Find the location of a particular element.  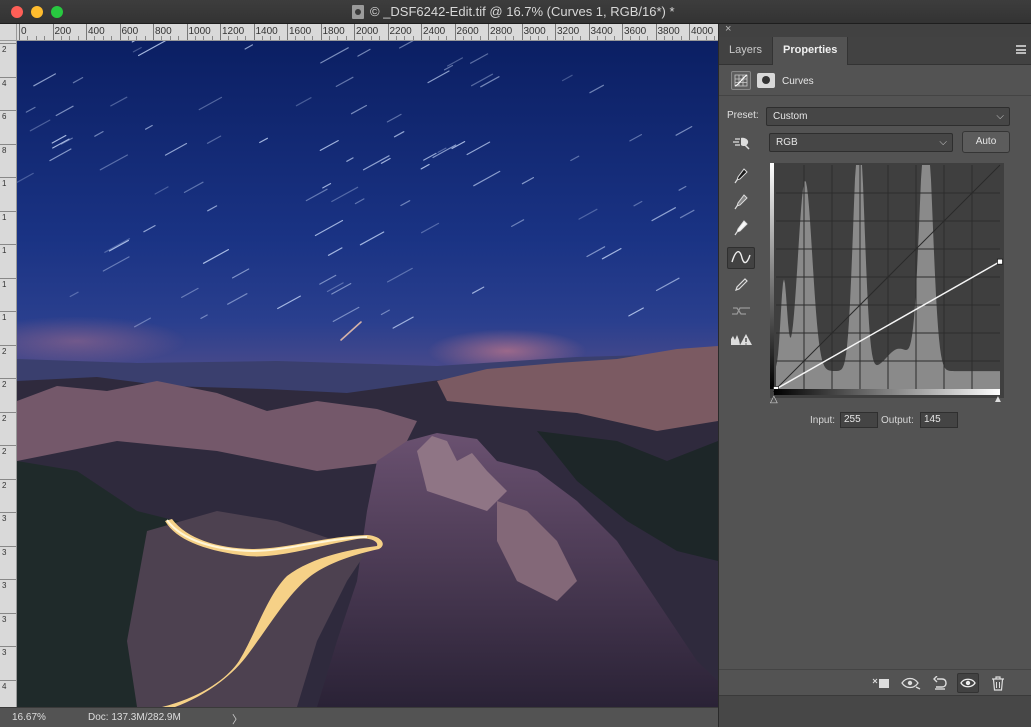

document-size-info: Doc: 137.3M/282.9M is located at coordinates (134, 717).